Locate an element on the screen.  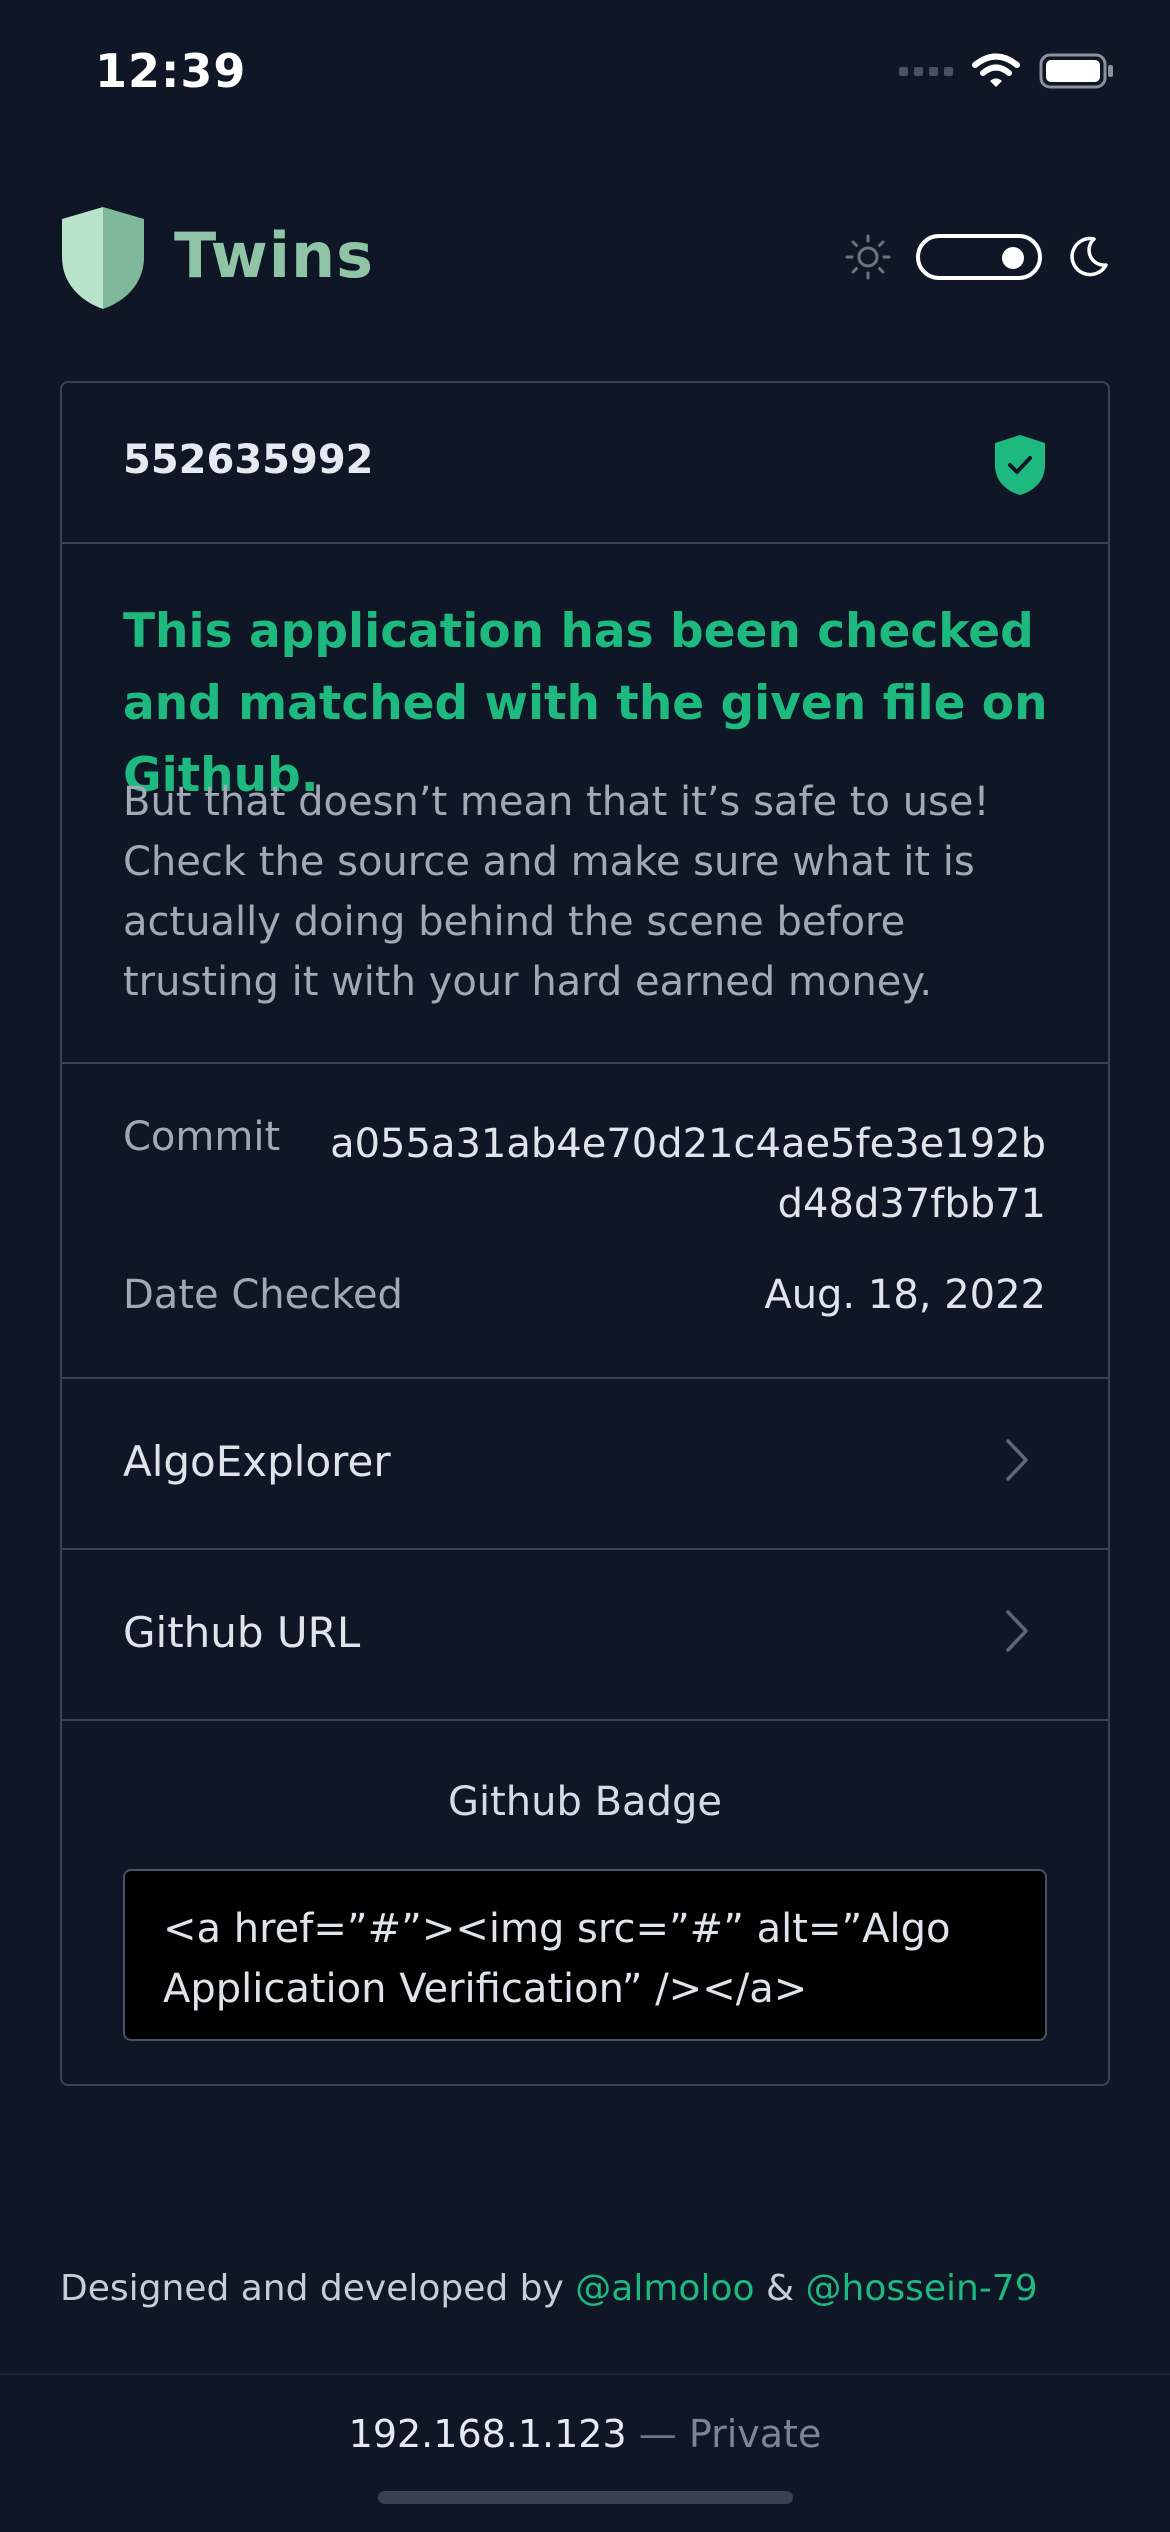
credits-joiner: & is located at coordinates (780, 2288).